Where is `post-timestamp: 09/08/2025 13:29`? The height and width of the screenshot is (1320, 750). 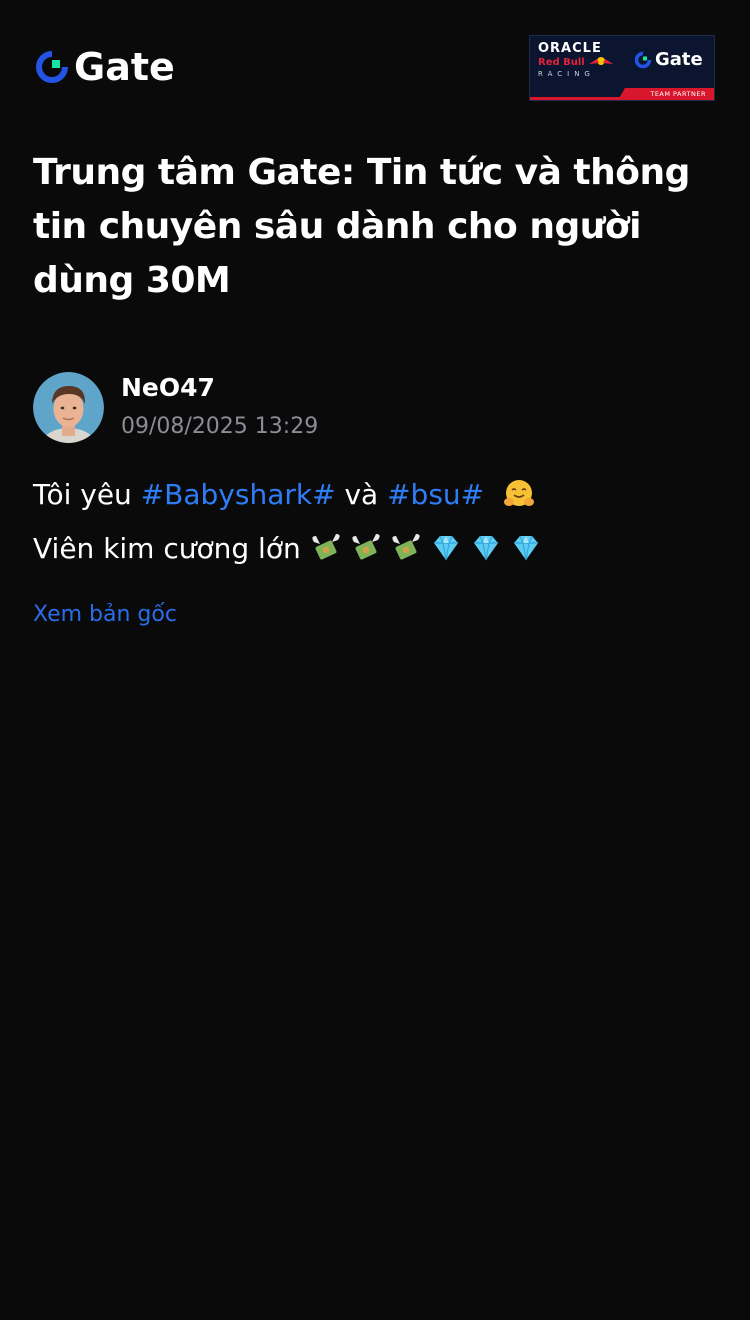
post-timestamp: 09/08/2025 13:29 is located at coordinates (220, 426).